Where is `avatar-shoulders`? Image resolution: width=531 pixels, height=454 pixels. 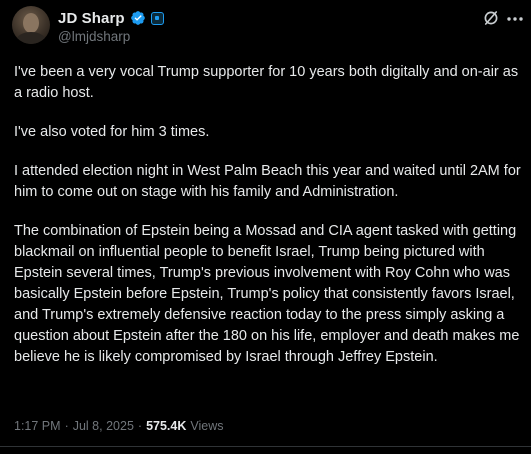 avatar-shoulders is located at coordinates (31, 38).